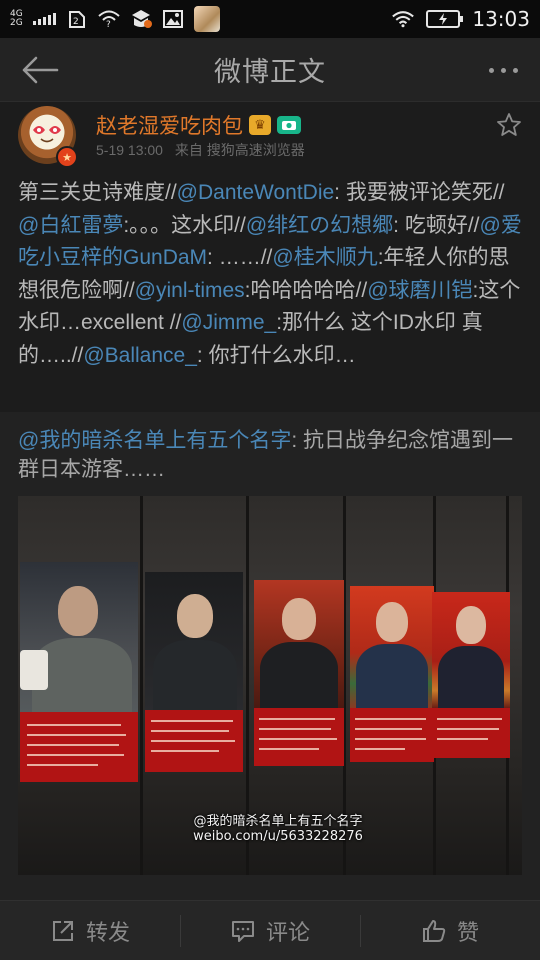  What do you see at coordinates (256, 192) in the screenshot?
I see `user-mention: @DanteWontDie` at bounding box center [256, 192].